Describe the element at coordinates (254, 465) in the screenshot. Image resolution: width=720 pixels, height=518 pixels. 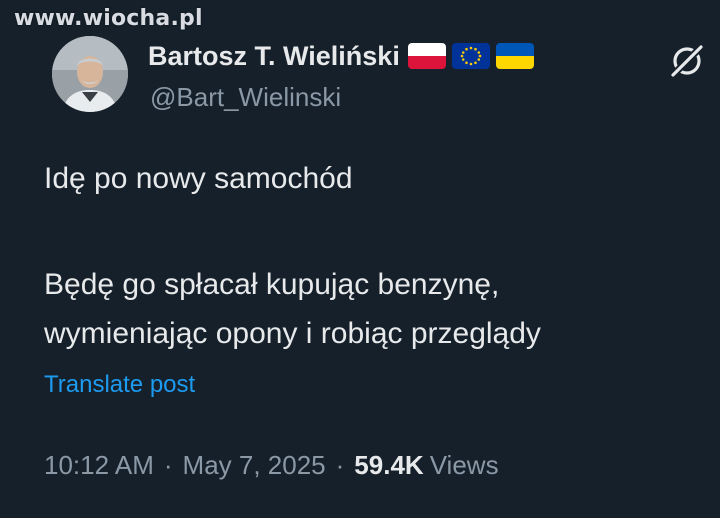
I see `post-date: May 7, 2025` at that location.